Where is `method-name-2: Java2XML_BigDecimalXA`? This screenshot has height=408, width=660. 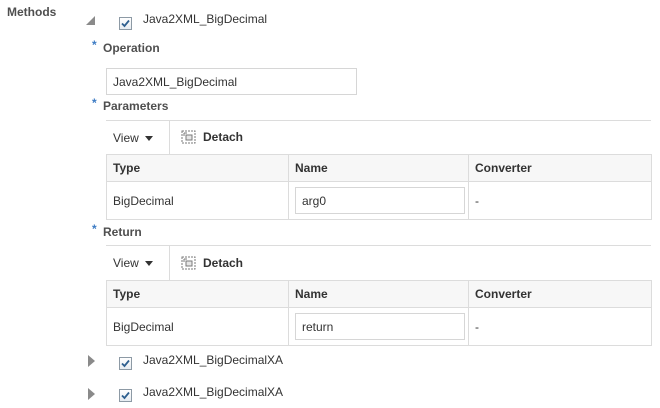
method-name-2: Java2XML_BigDecimalXA is located at coordinates (213, 360).